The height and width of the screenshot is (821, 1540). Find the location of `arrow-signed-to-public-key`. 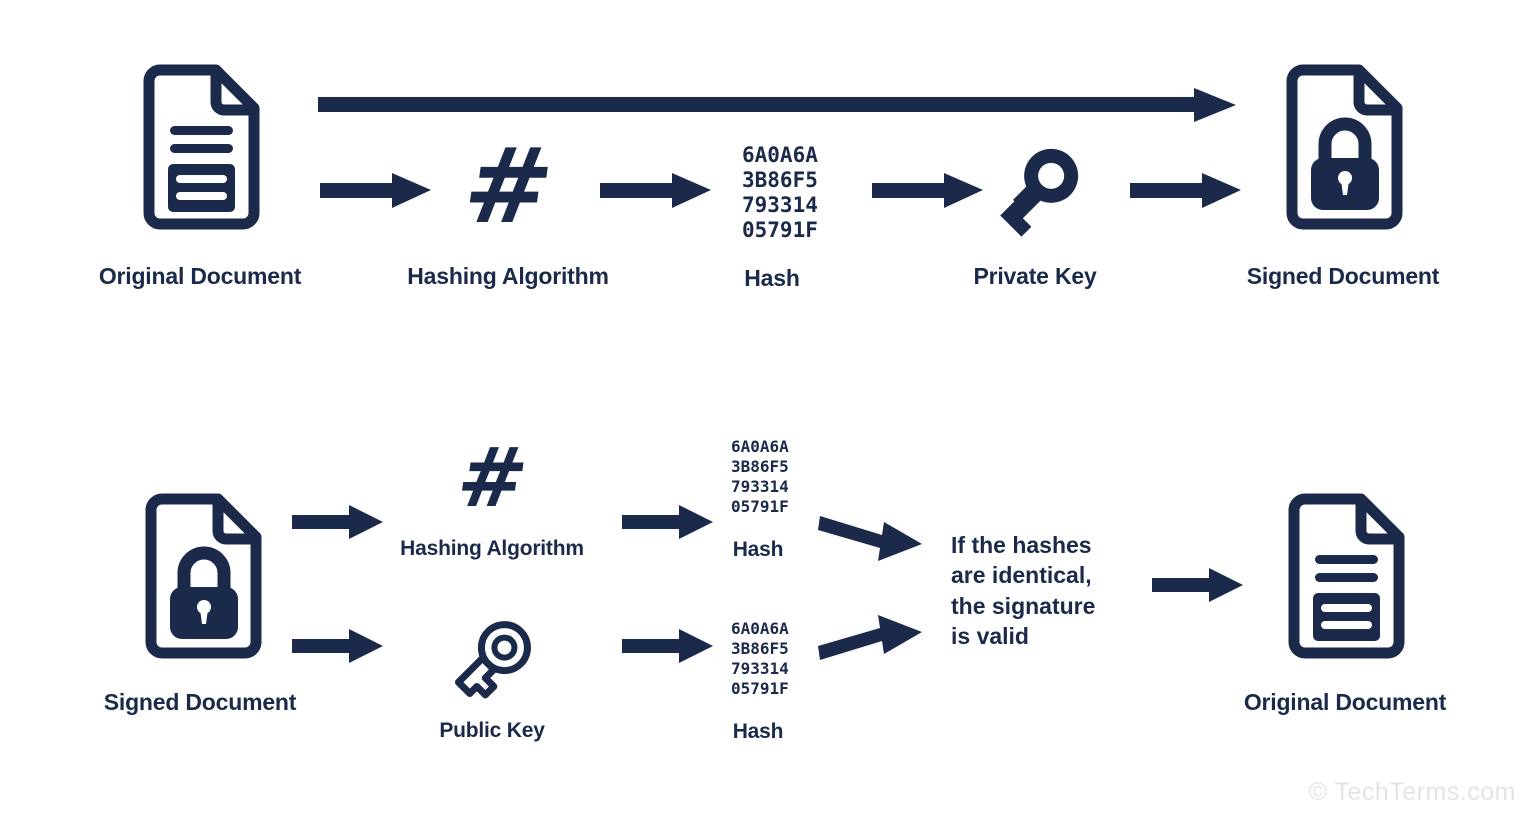

arrow-signed-to-public-key is located at coordinates (338, 646).